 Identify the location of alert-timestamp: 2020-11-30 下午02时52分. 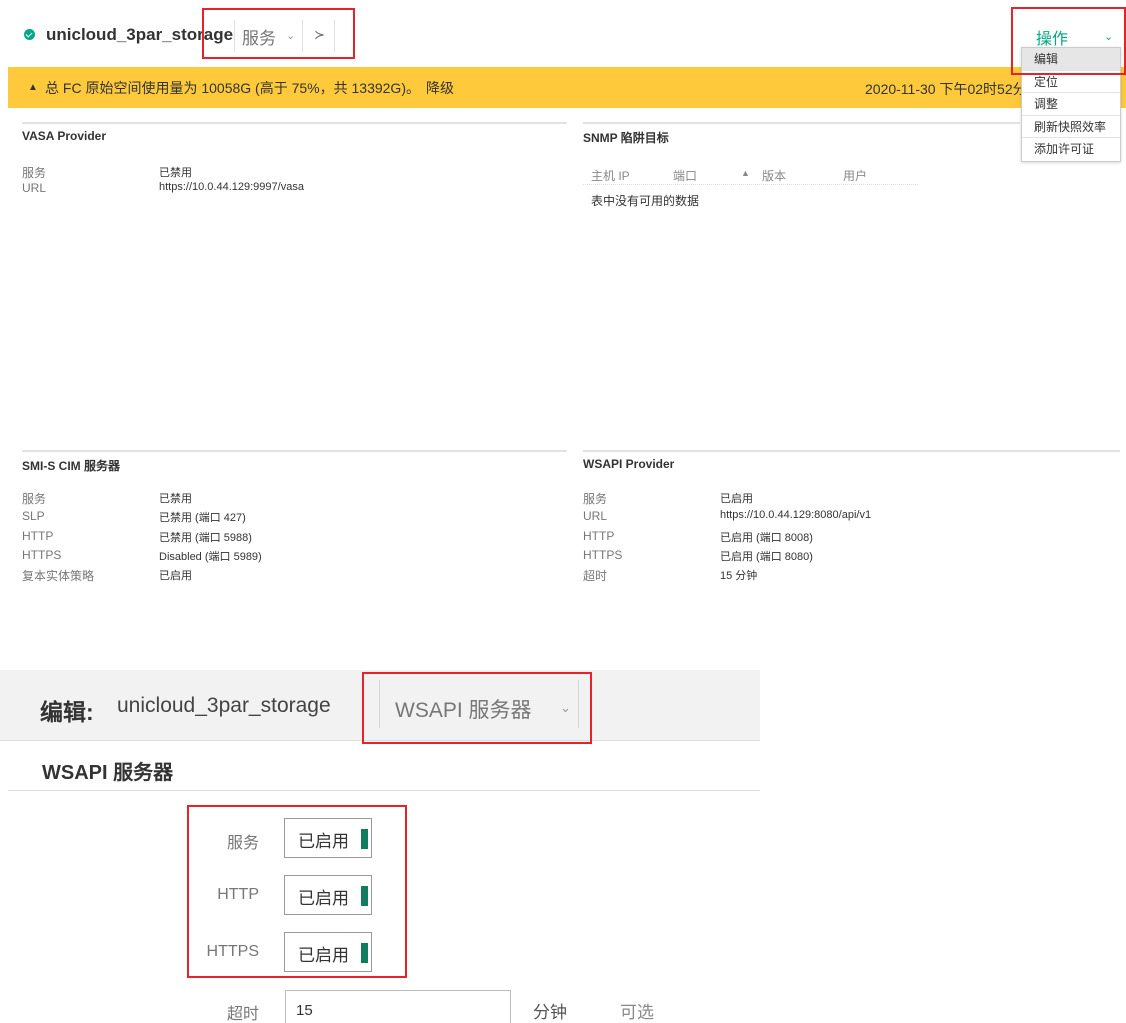
(946, 89).